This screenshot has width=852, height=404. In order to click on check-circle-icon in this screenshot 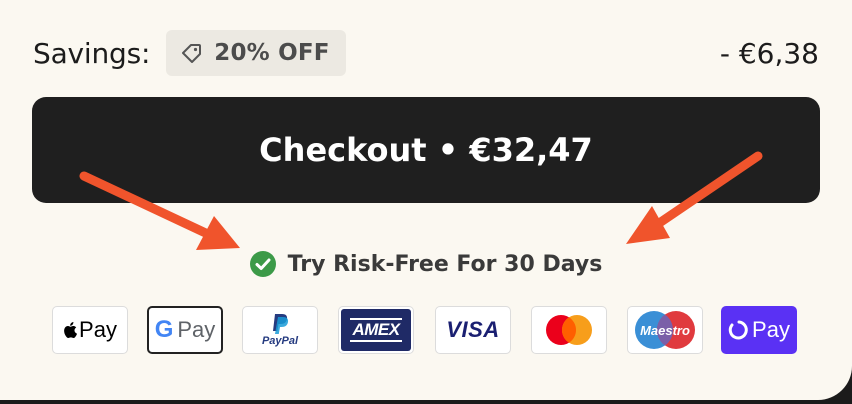, I will do `click(262, 264)`.